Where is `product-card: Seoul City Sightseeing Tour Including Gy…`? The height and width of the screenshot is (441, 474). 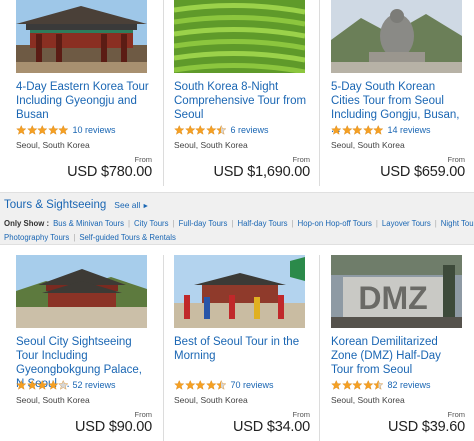
product-card: Seoul City Sightseeing Tour Including Gy… is located at coordinates (84, 348).